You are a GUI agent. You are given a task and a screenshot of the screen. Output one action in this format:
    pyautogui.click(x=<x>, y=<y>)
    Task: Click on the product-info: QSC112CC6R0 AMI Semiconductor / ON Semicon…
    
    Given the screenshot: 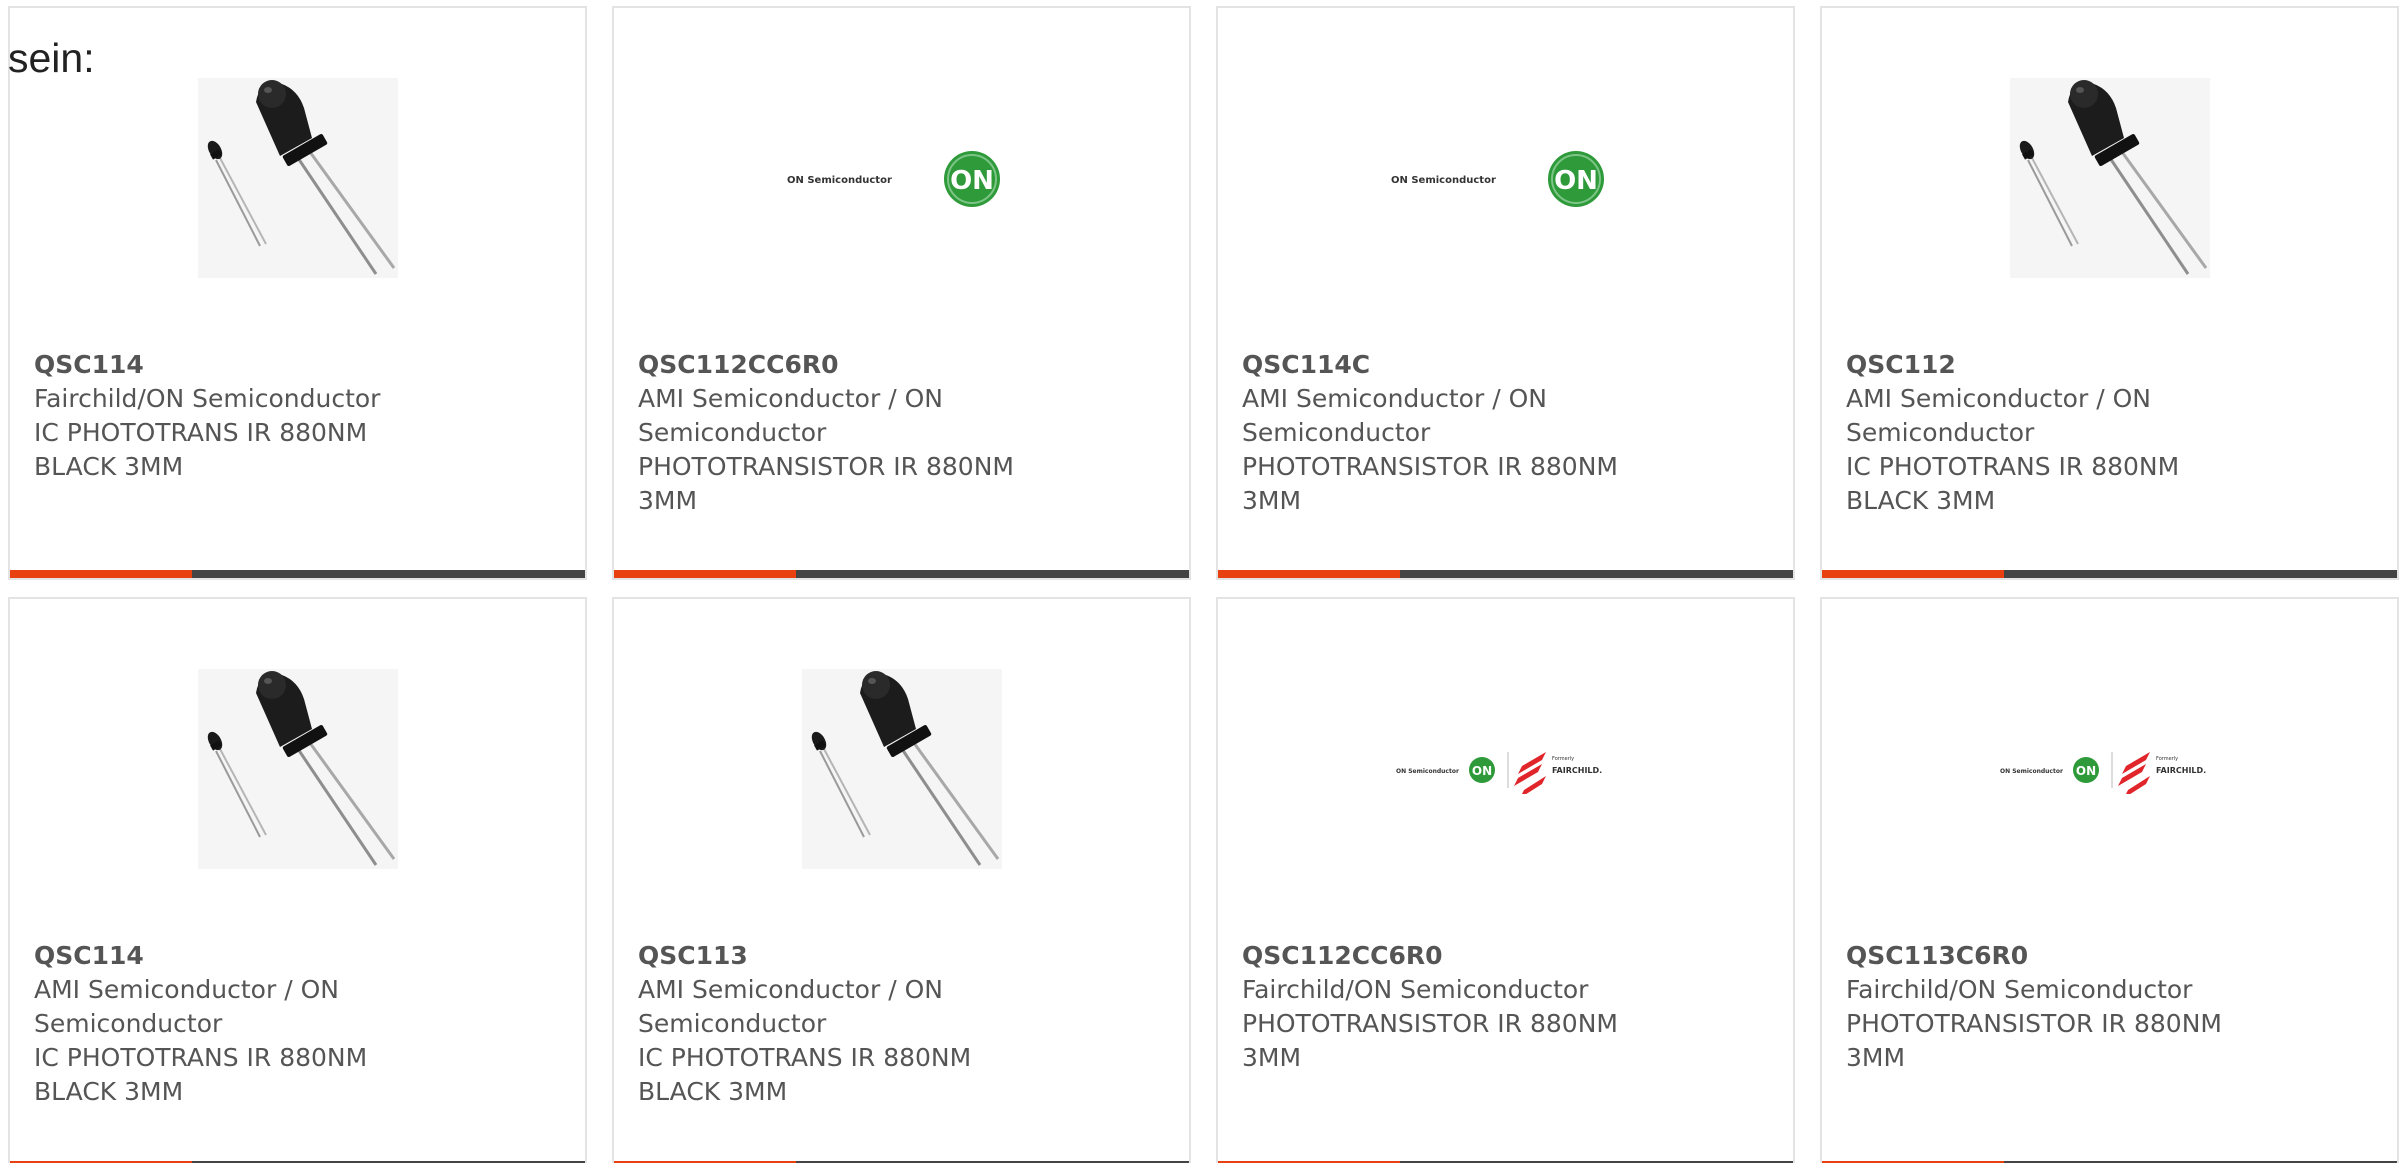 What is the action you would take?
    pyautogui.click(x=901, y=433)
    